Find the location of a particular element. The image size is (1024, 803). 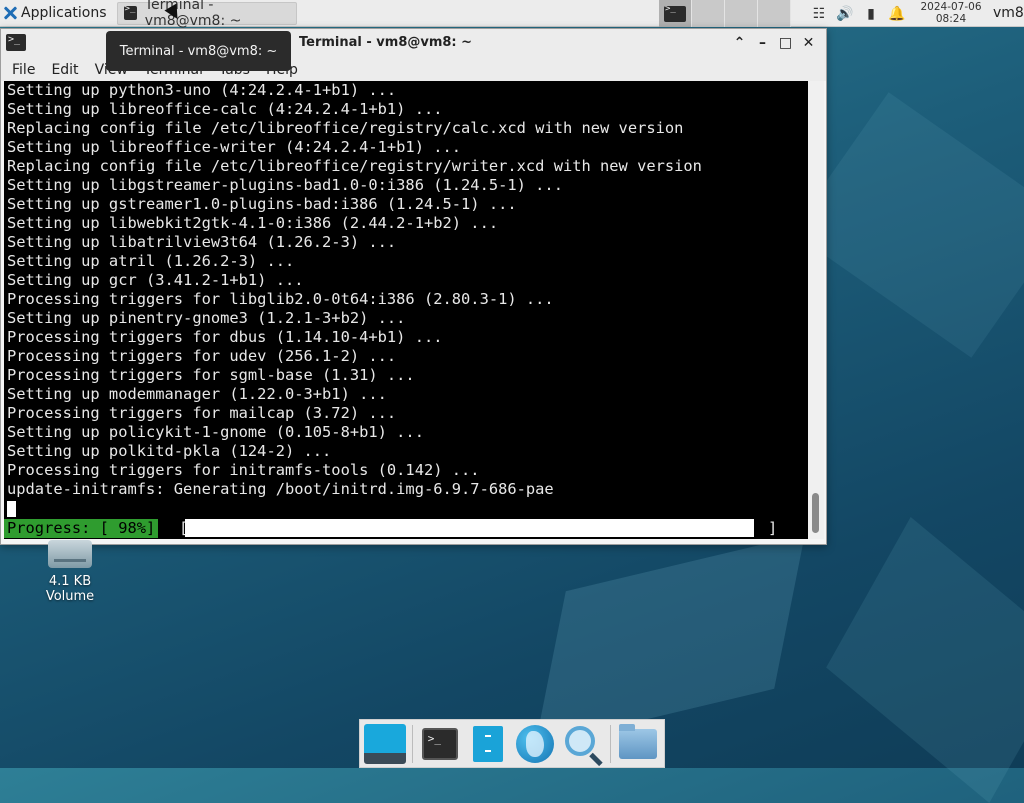

web-browser-launcher is located at coordinates (535, 744).